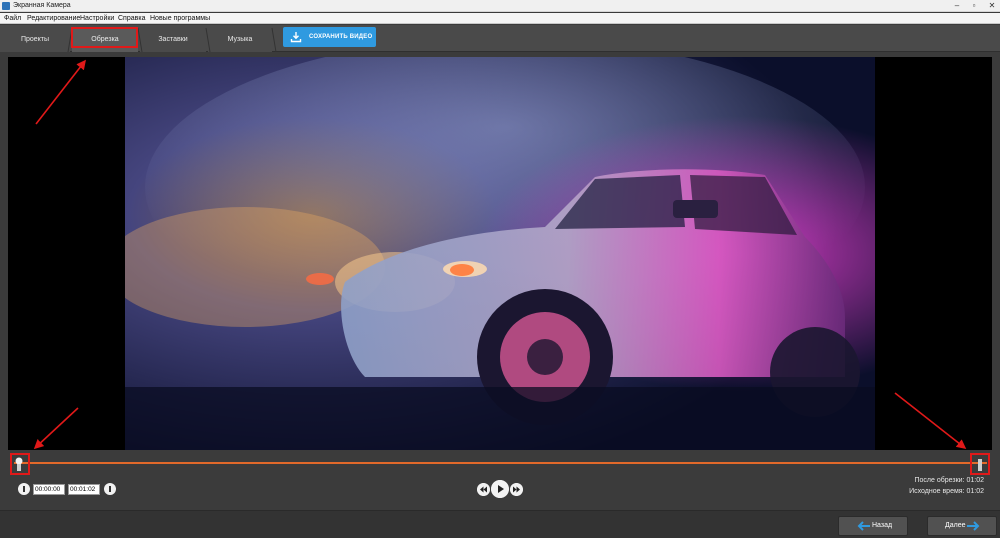 The width and height of the screenshot is (1000, 538). Describe the element at coordinates (180, 18) in the screenshot. I see `menu-new-programs: Новые программы` at that location.